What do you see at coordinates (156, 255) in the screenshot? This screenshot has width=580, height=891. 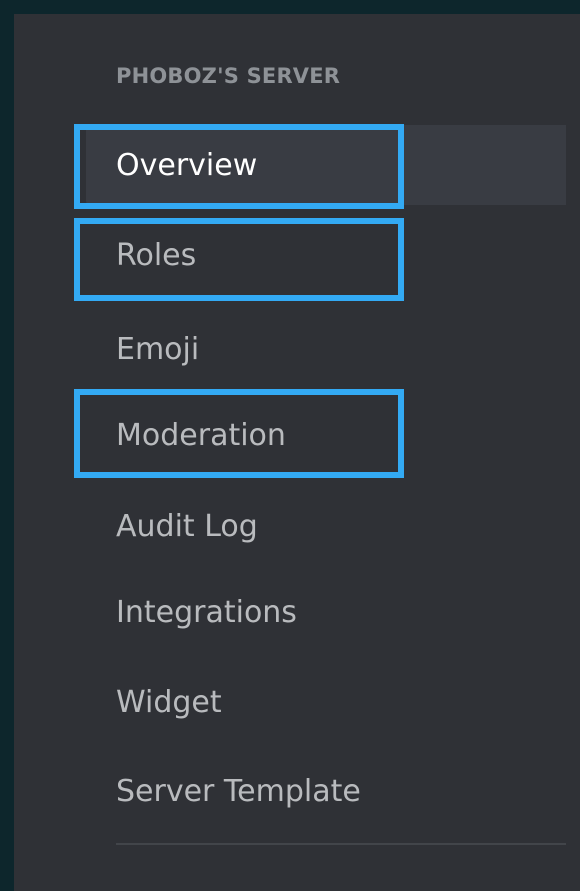 I see `sidebar-item-label: Roles` at bounding box center [156, 255].